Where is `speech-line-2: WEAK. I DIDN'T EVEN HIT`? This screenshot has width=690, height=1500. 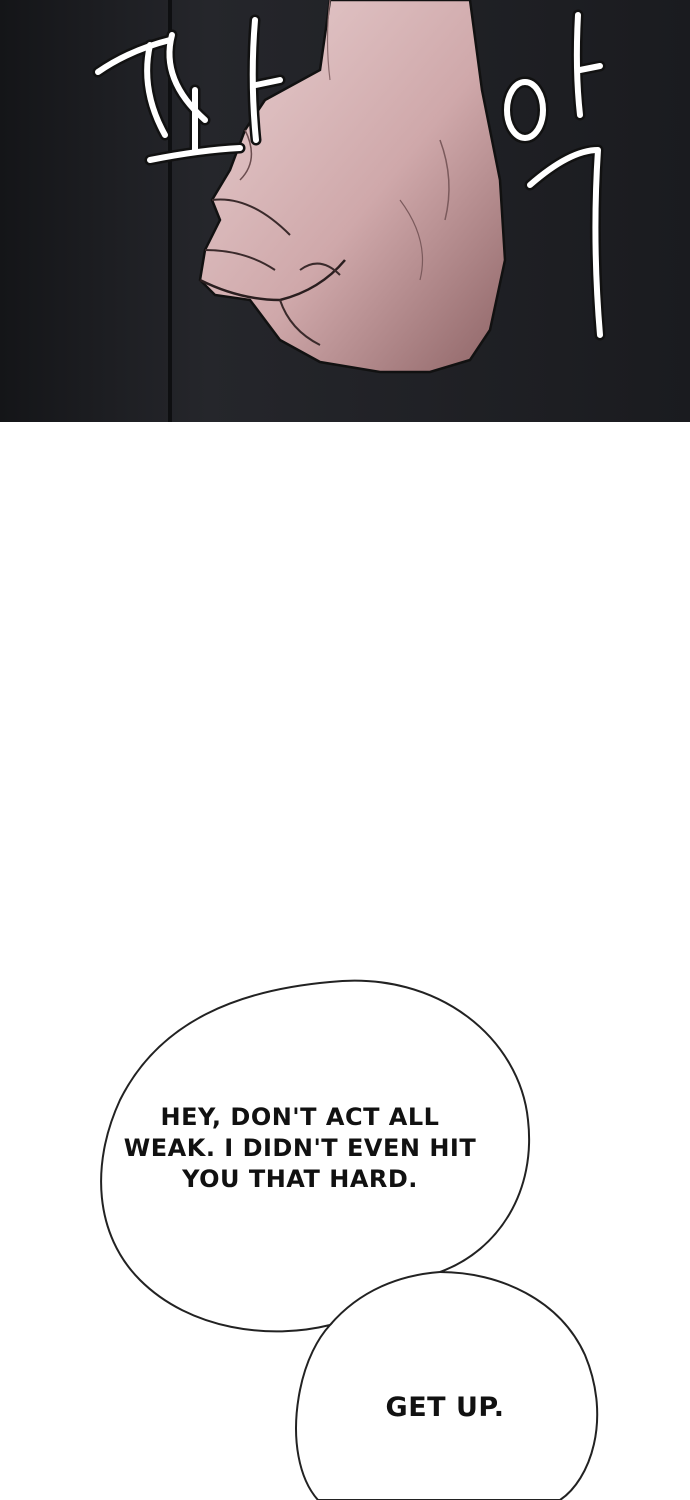 speech-line-2: WEAK. I DIDN'T EVEN HIT is located at coordinates (300, 1148).